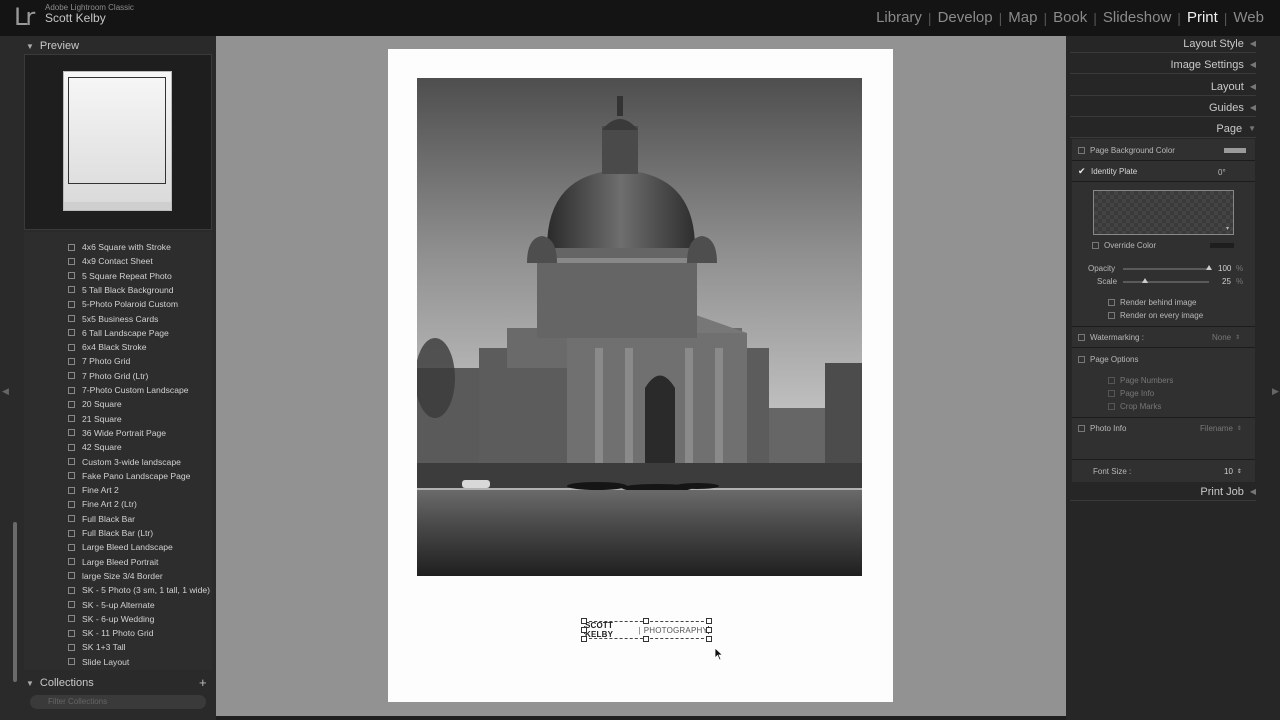  What do you see at coordinates (1227, 228) in the screenshot?
I see `chevron-down-icon: ▾` at bounding box center [1227, 228].